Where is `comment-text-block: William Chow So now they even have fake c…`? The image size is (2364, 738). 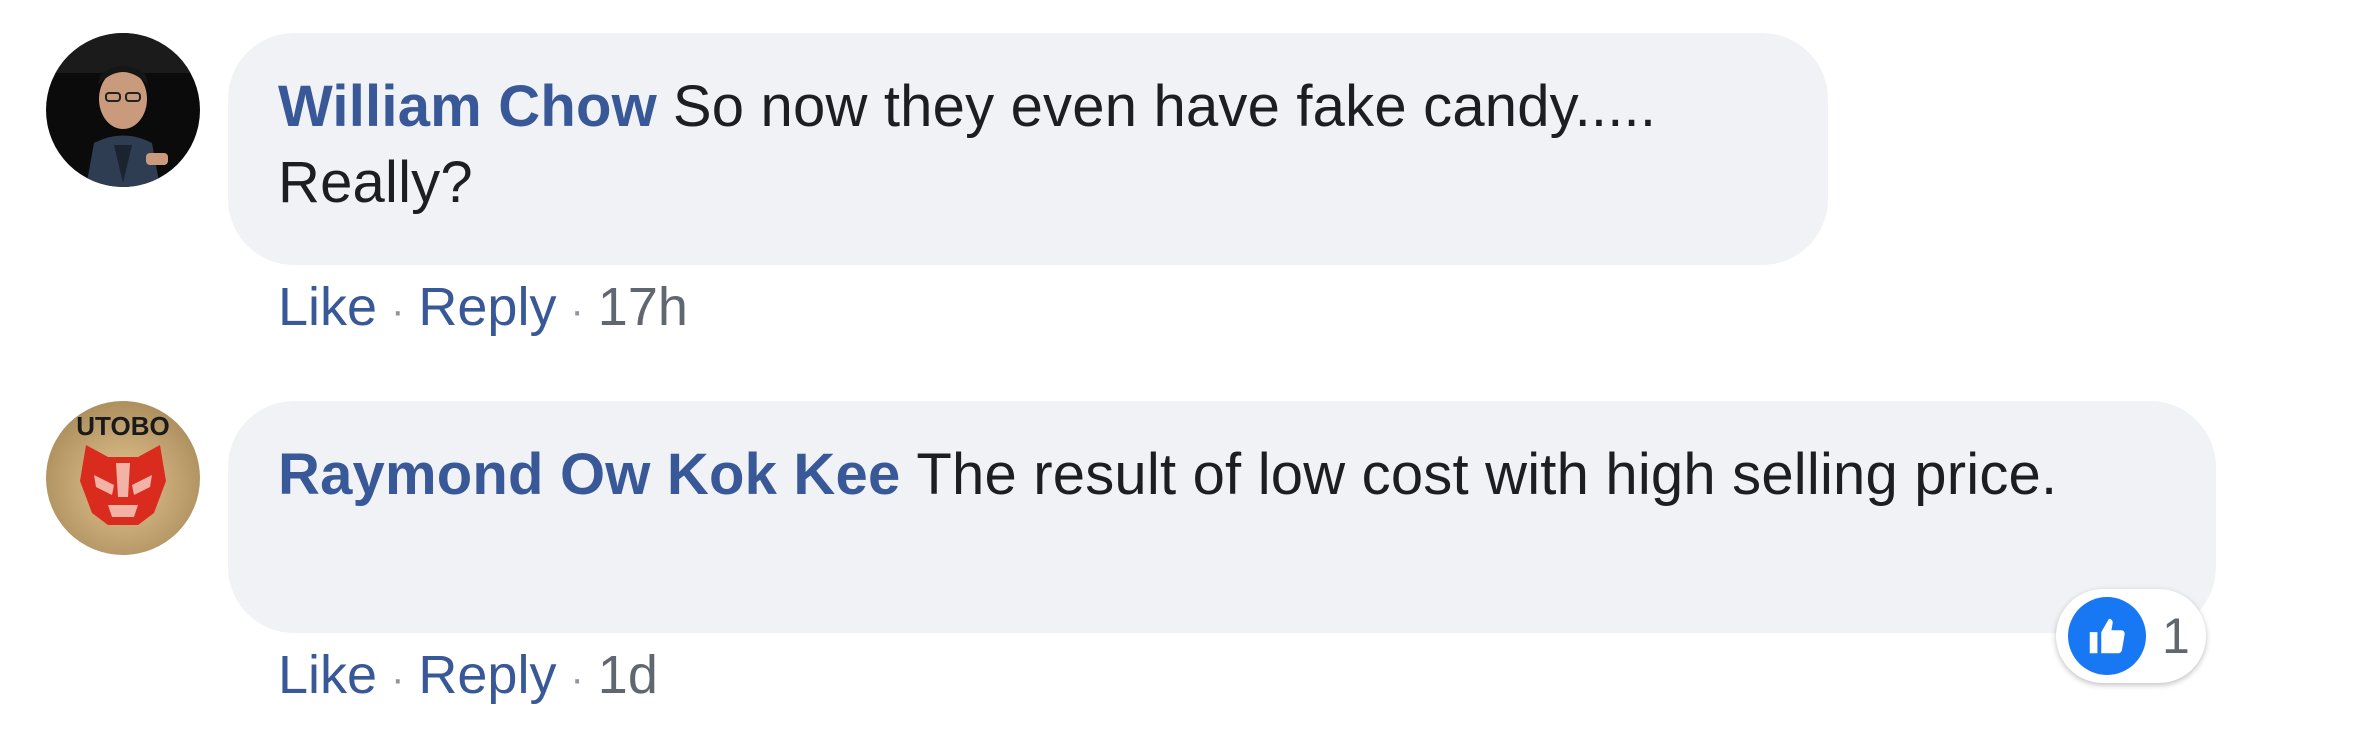 comment-text-block: William Chow So now they even have fake c… is located at coordinates (1026, 145).